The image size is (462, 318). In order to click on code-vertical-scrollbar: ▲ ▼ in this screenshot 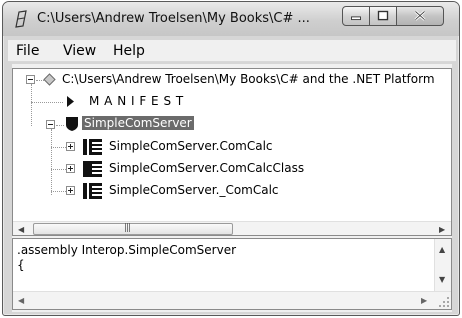, I will do `click(442, 265)`.